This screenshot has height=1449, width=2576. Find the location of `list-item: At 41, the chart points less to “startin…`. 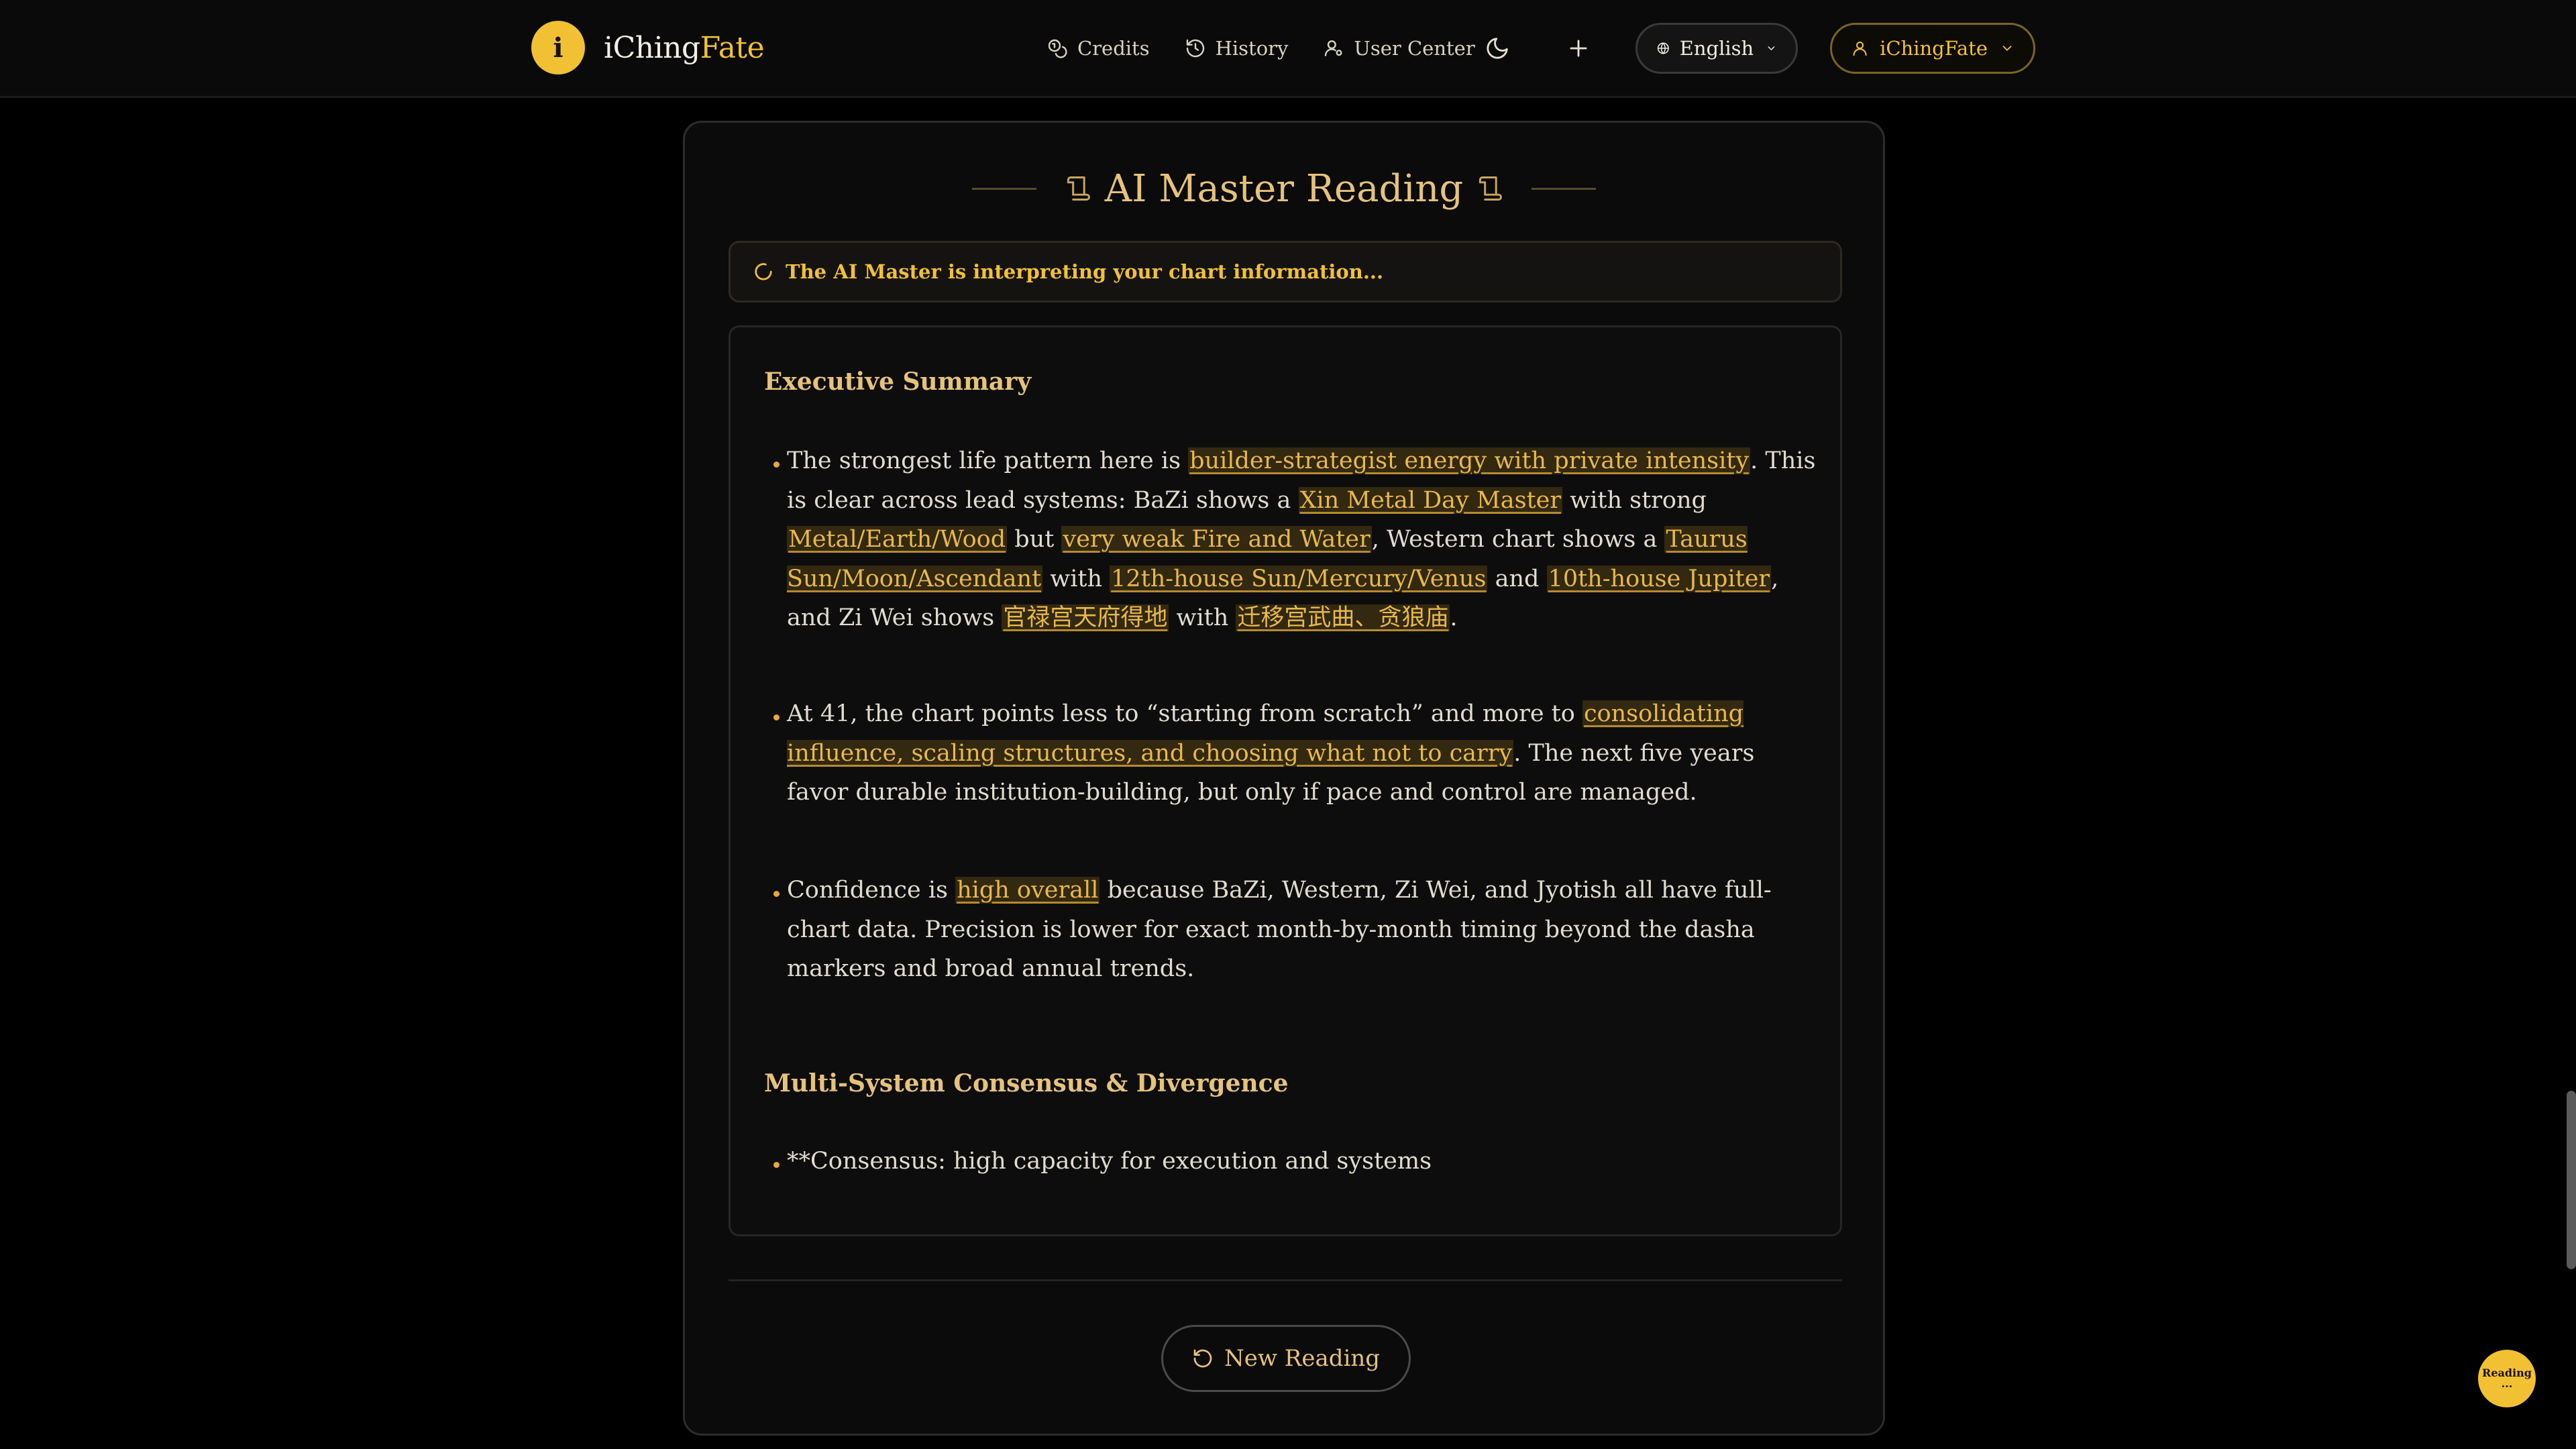

list-item: At 41, the chart points less to “startin… is located at coordinates (1296, 753).